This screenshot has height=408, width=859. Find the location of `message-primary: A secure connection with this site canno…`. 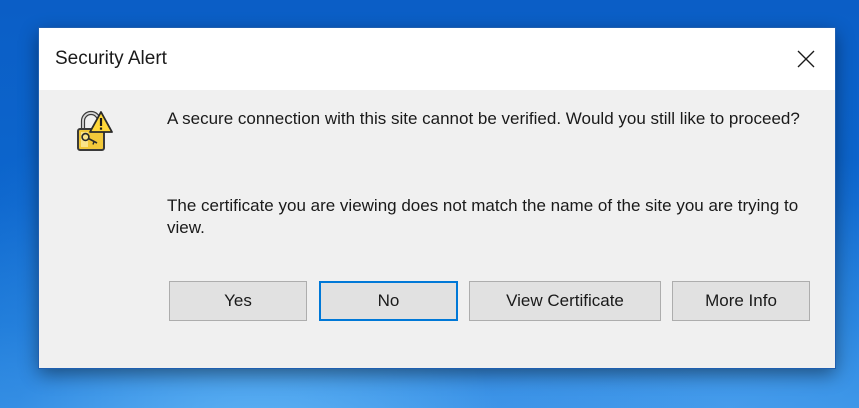

message-primary: A secure connection with this site canno… is located at coordinates (483, 118).